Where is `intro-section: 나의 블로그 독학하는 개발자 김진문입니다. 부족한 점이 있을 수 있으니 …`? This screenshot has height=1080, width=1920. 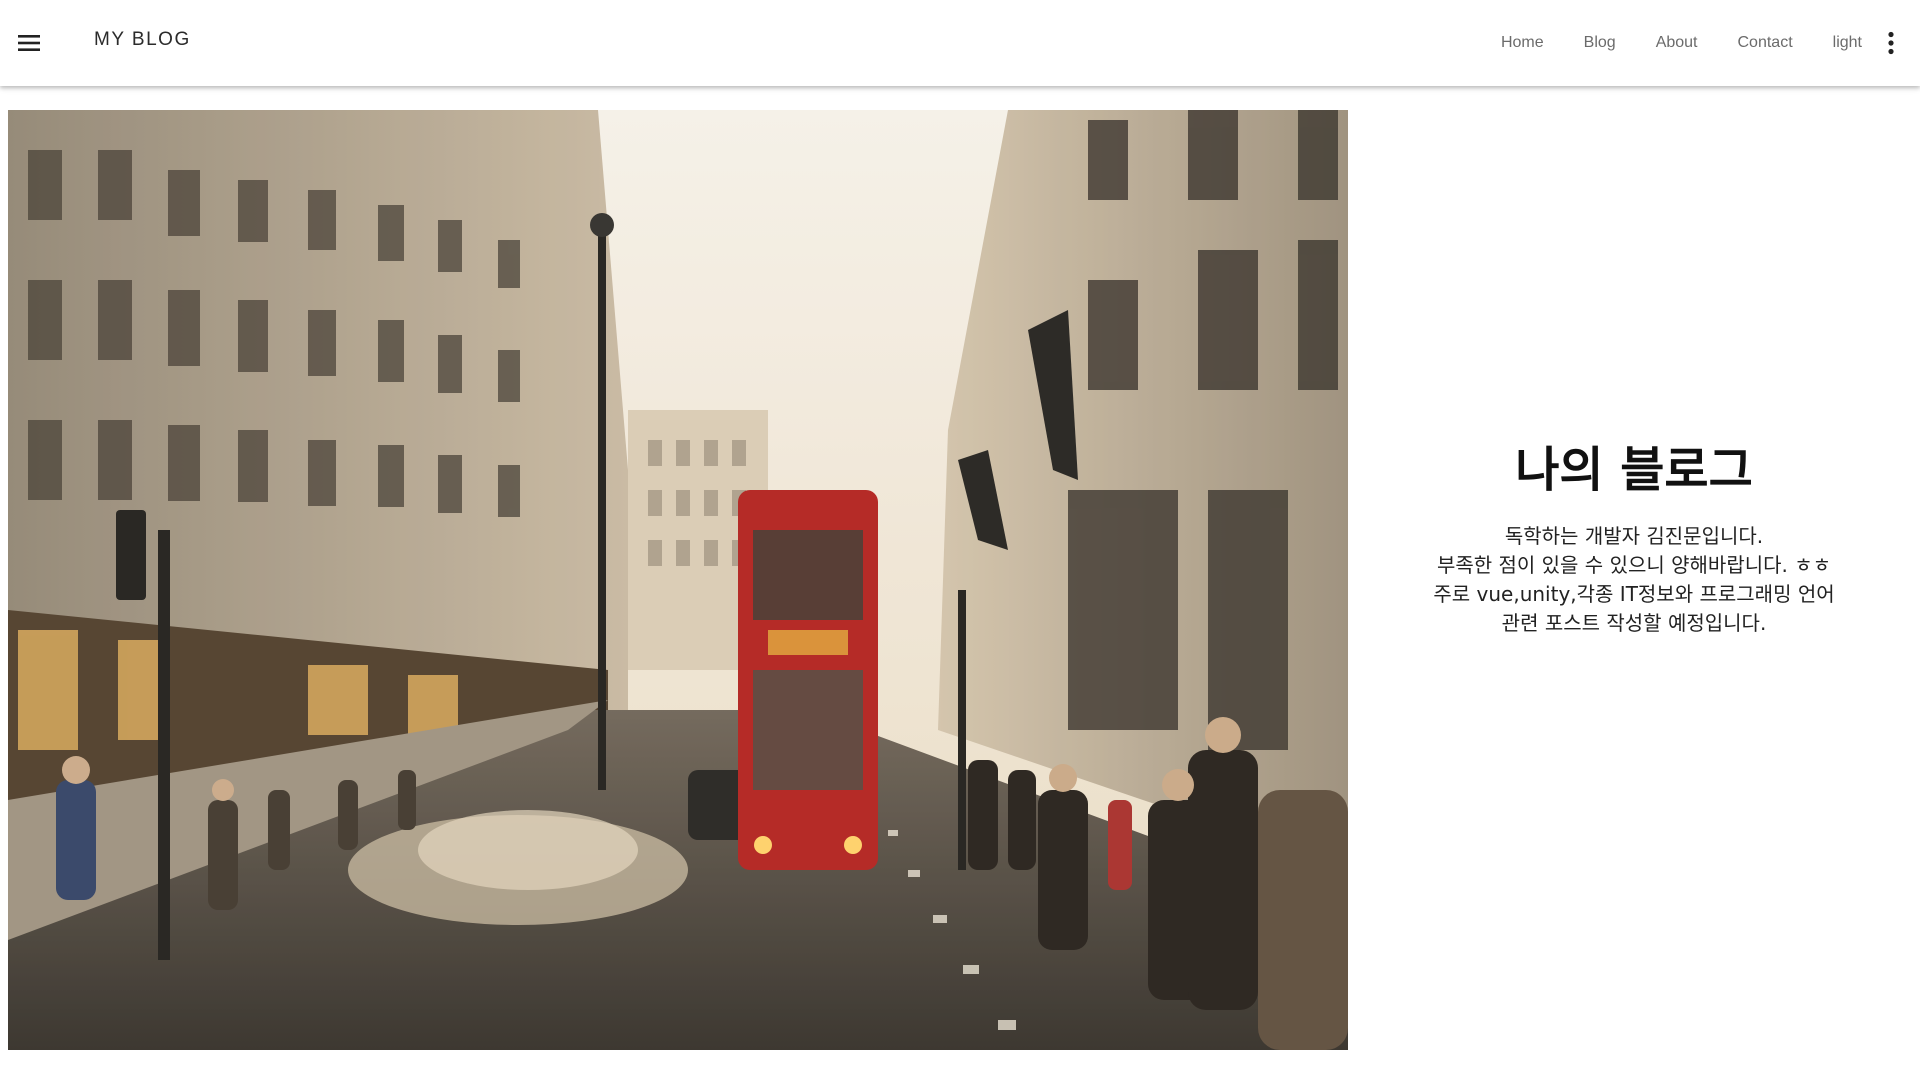
intro-section: 나의 블로그 독학하는 개발자 김진문입니다. 부족한 점이 있을 수 있으니 … is located at coordinates (1634, 534).